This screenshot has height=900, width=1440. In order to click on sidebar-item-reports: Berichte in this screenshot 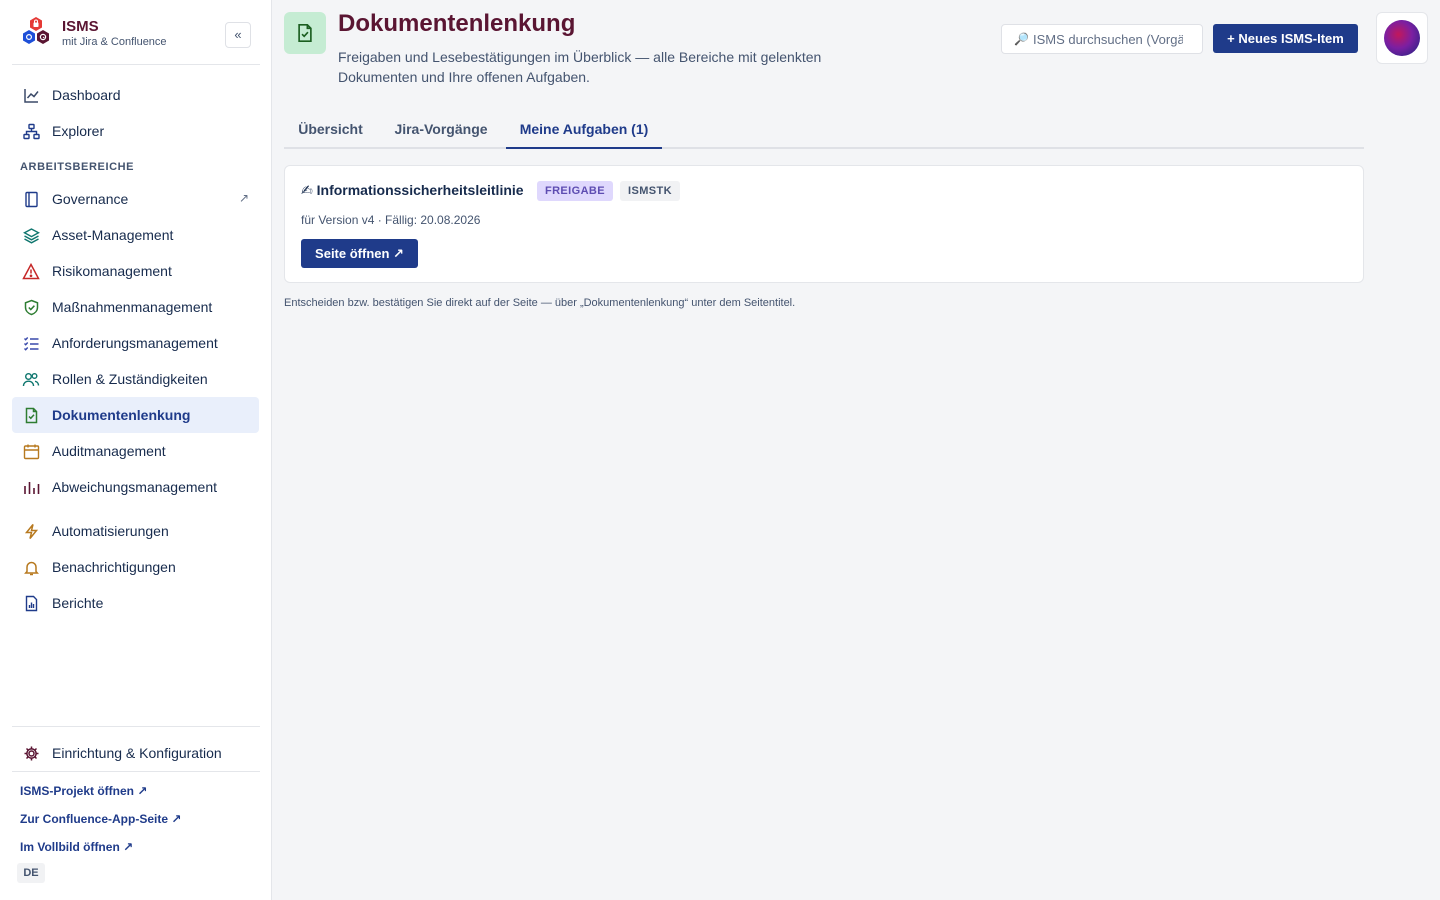, I will do `click(135, 603)`.